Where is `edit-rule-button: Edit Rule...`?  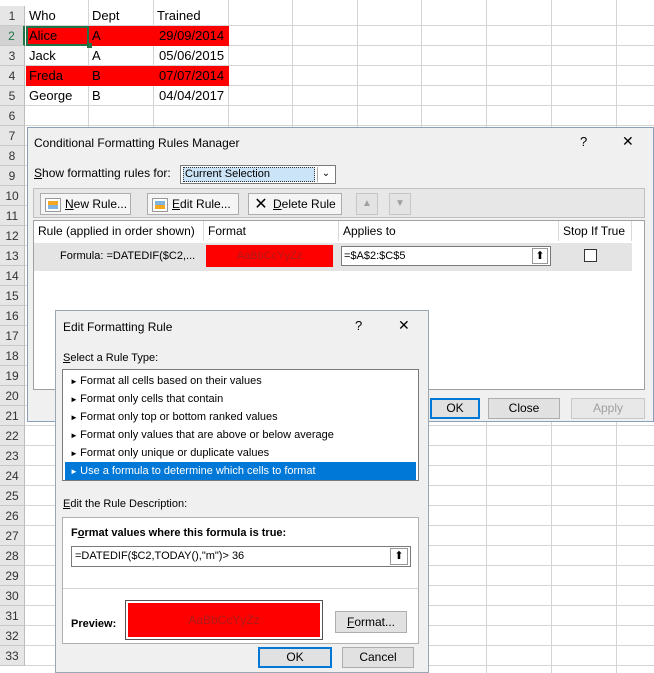 edit-rule-button: Edit Rule... is located at coordinates (193, 204).